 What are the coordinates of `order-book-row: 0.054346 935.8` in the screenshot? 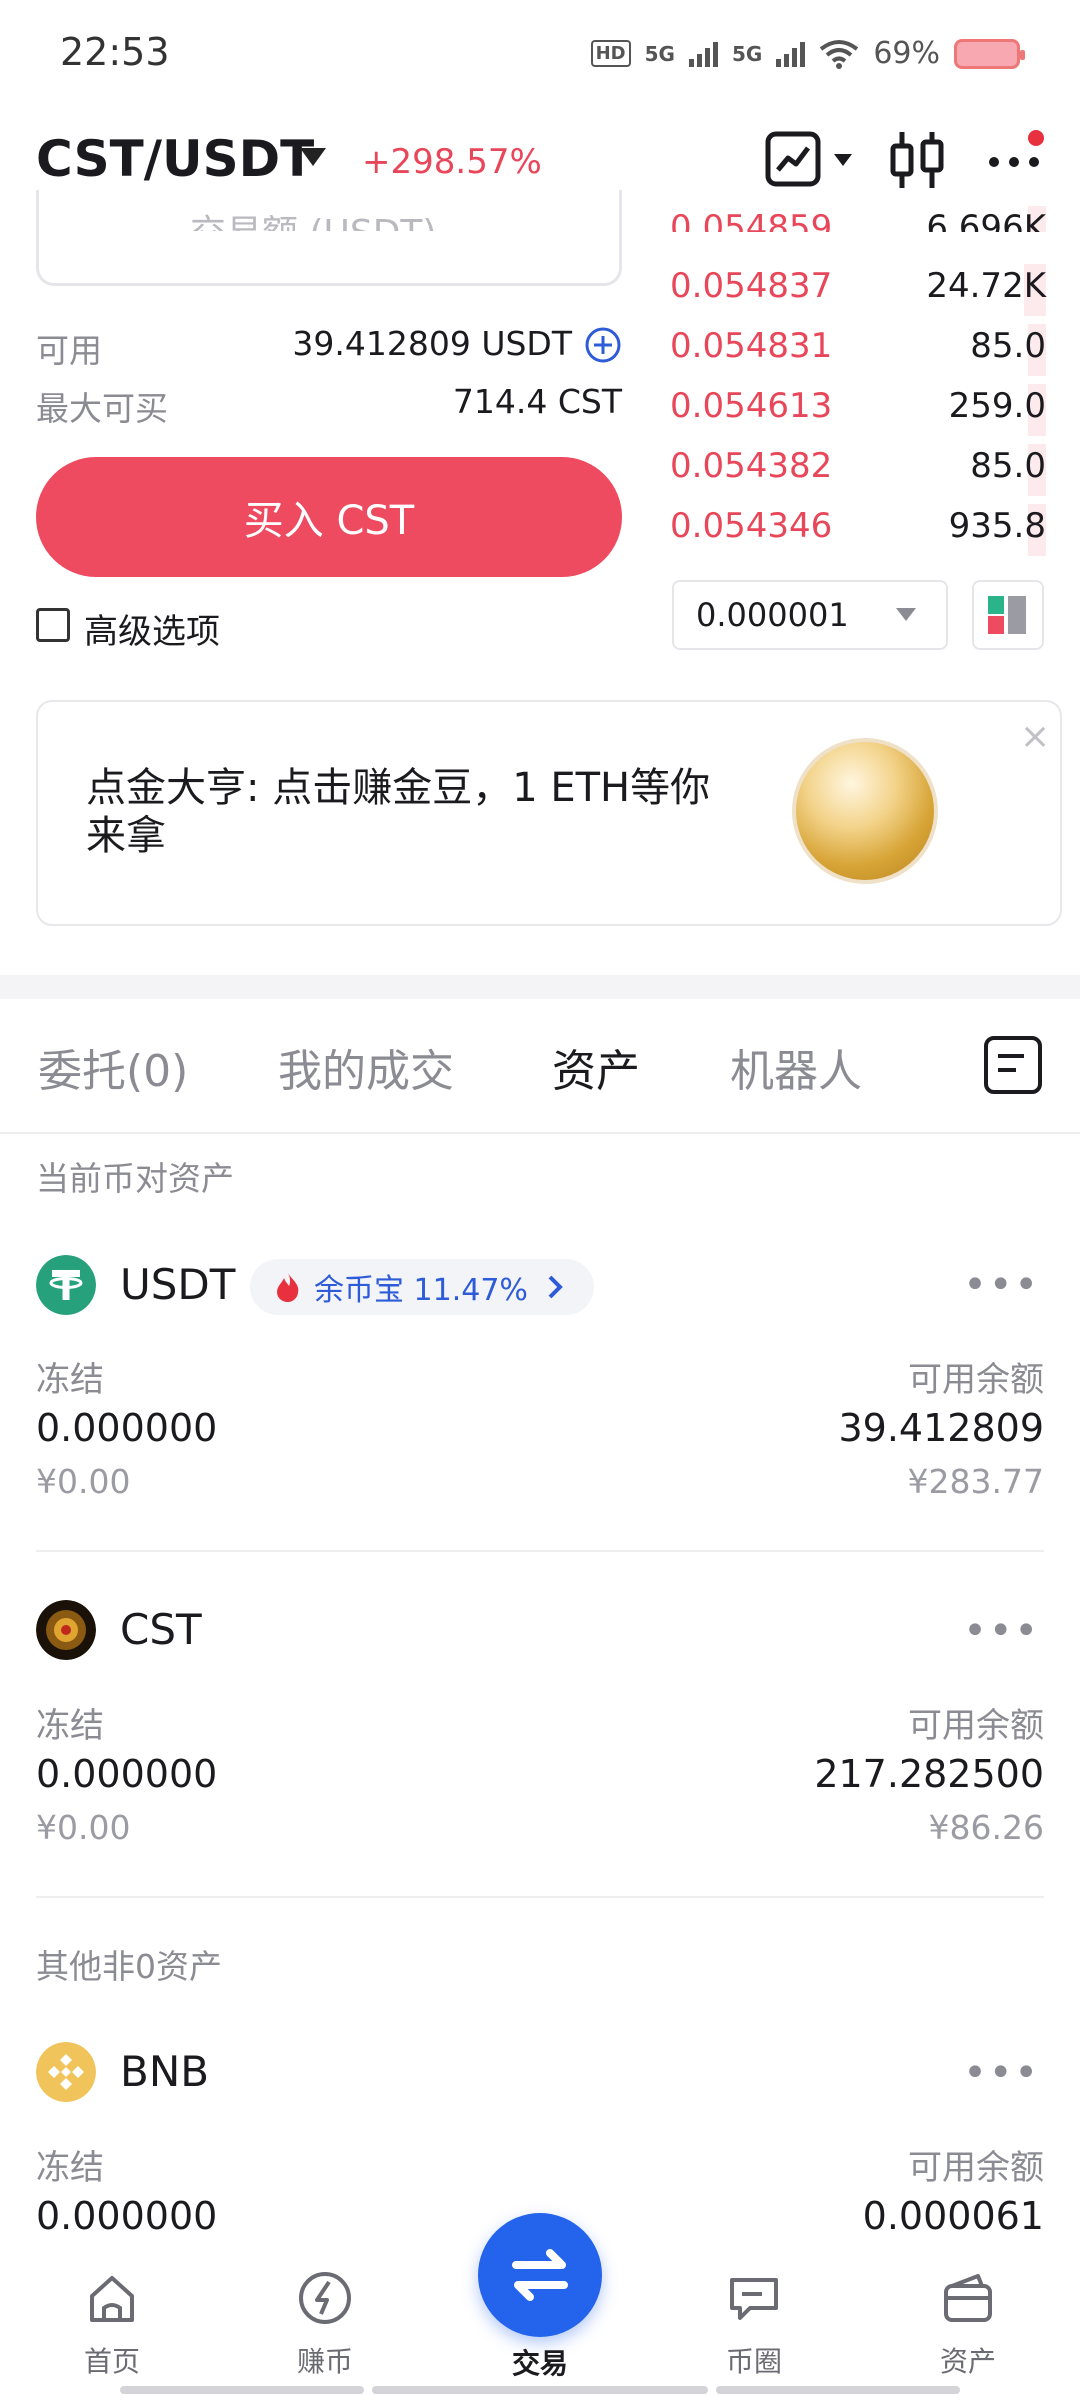 It's located at (858, 530).